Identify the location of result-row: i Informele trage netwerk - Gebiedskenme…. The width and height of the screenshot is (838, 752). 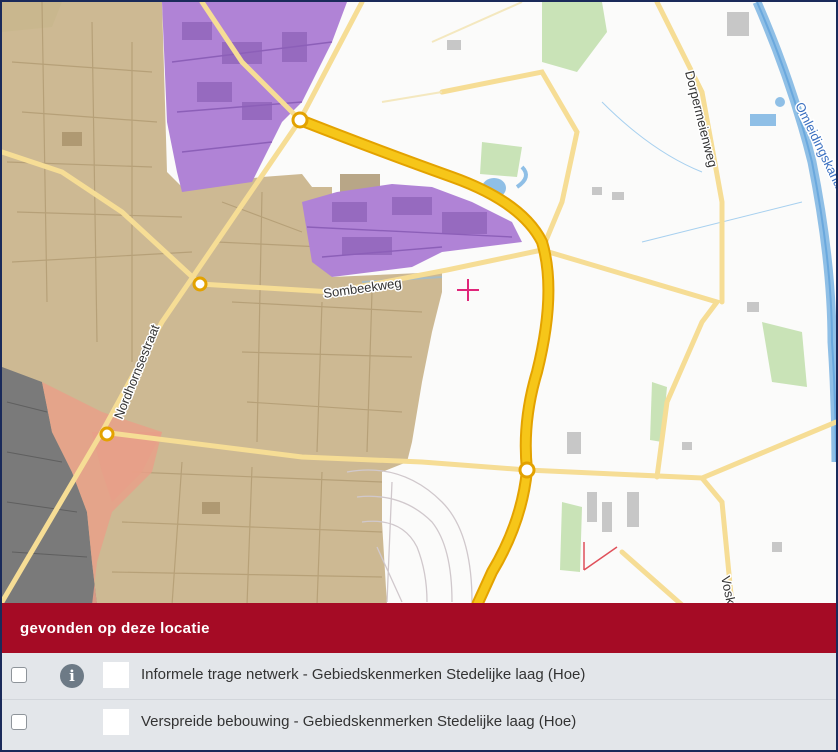
(419, 676).